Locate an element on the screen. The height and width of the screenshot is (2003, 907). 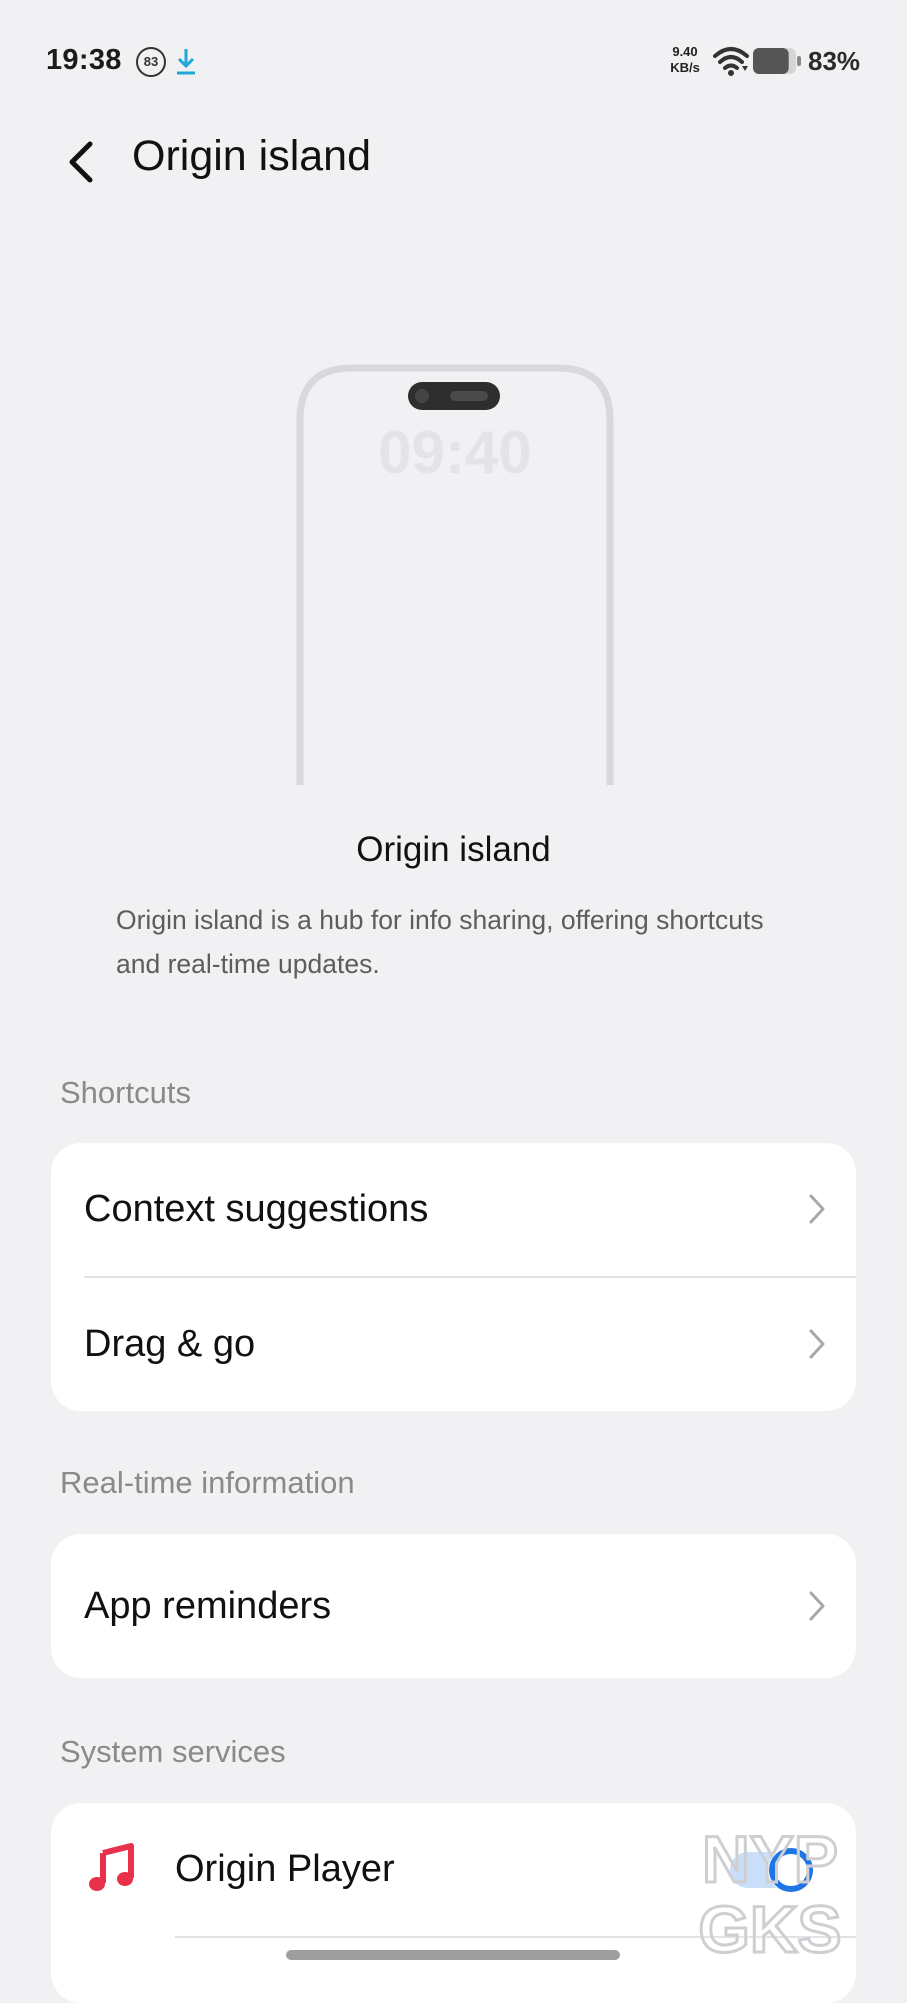
hero-title: Origin island is located at coordinates (453, 849).